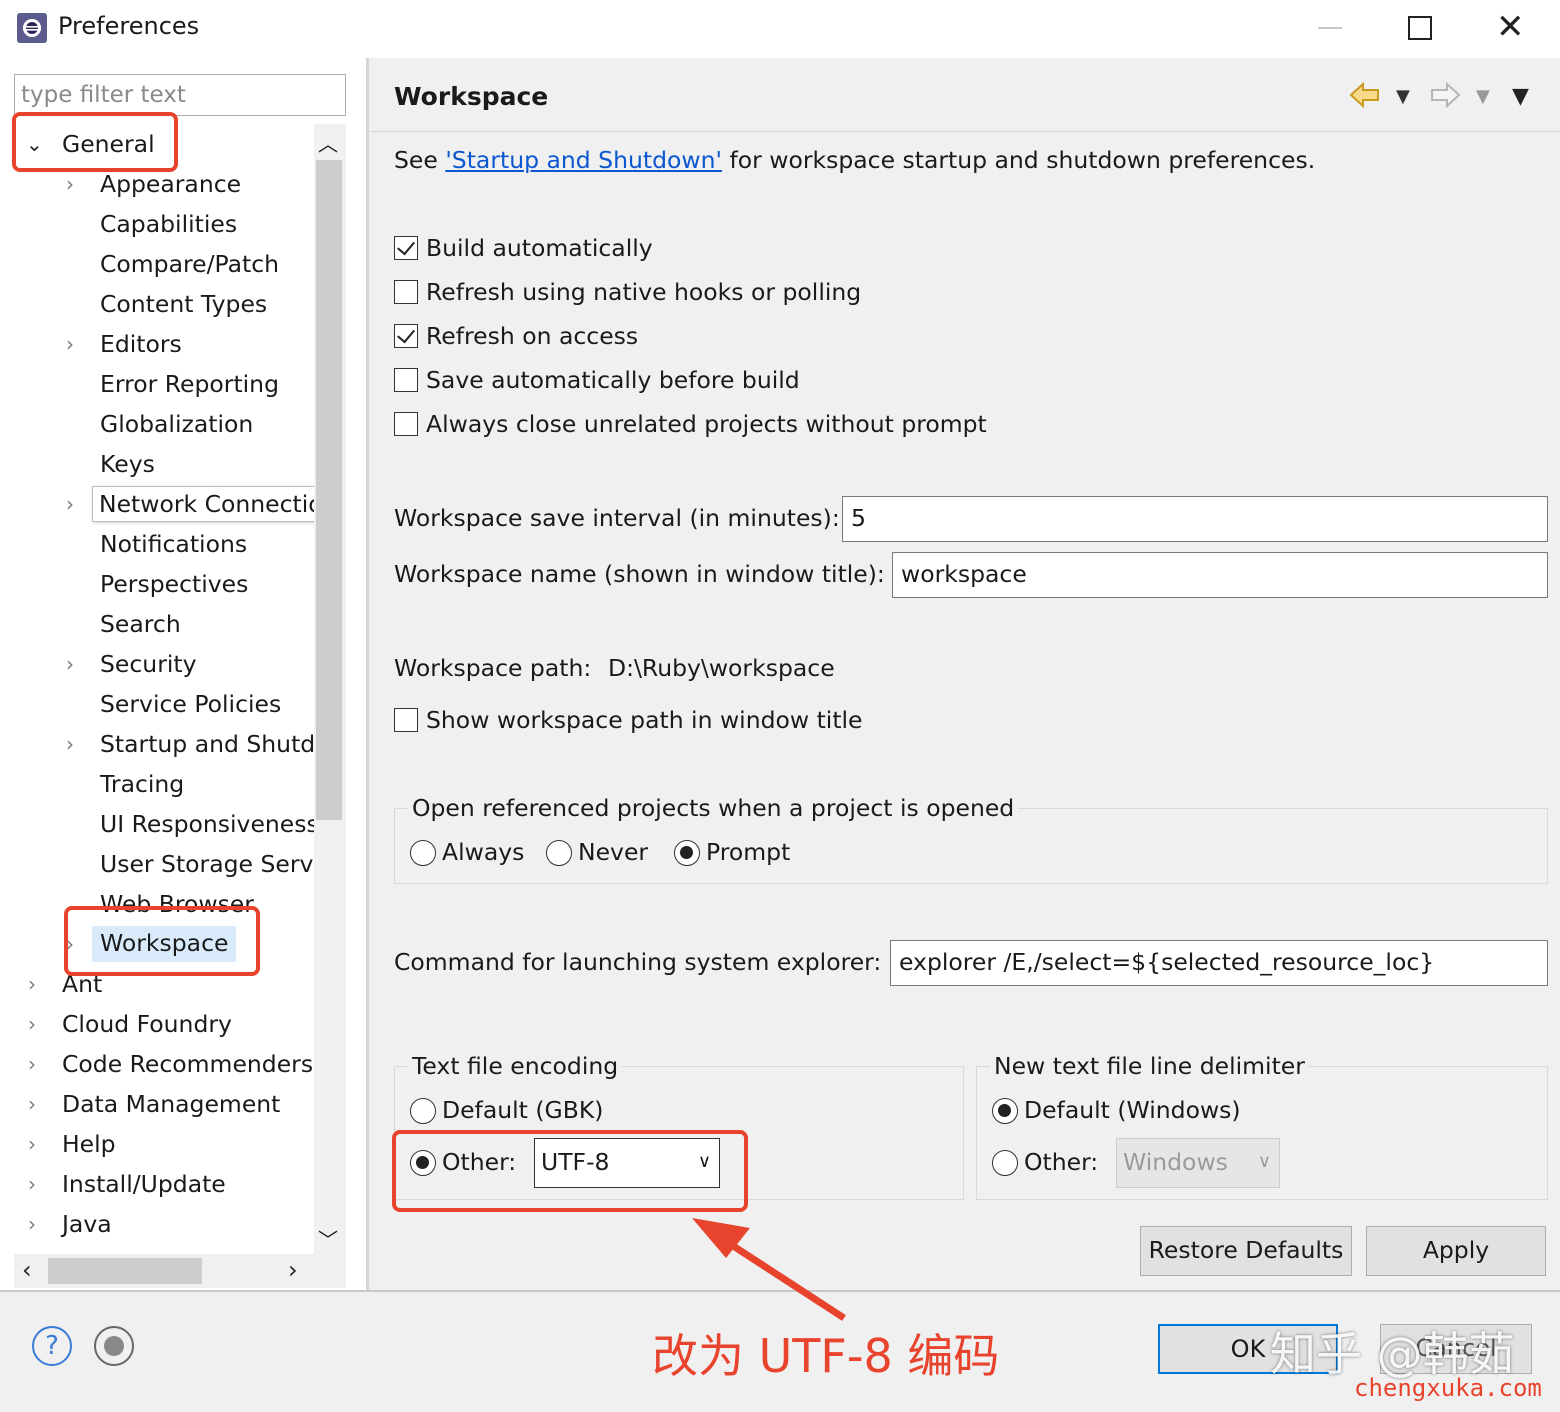 The width and height of the screenshot is (1560, 1412). I want to click on tree-item-data-management: › Data Management, so click(164, 1104).